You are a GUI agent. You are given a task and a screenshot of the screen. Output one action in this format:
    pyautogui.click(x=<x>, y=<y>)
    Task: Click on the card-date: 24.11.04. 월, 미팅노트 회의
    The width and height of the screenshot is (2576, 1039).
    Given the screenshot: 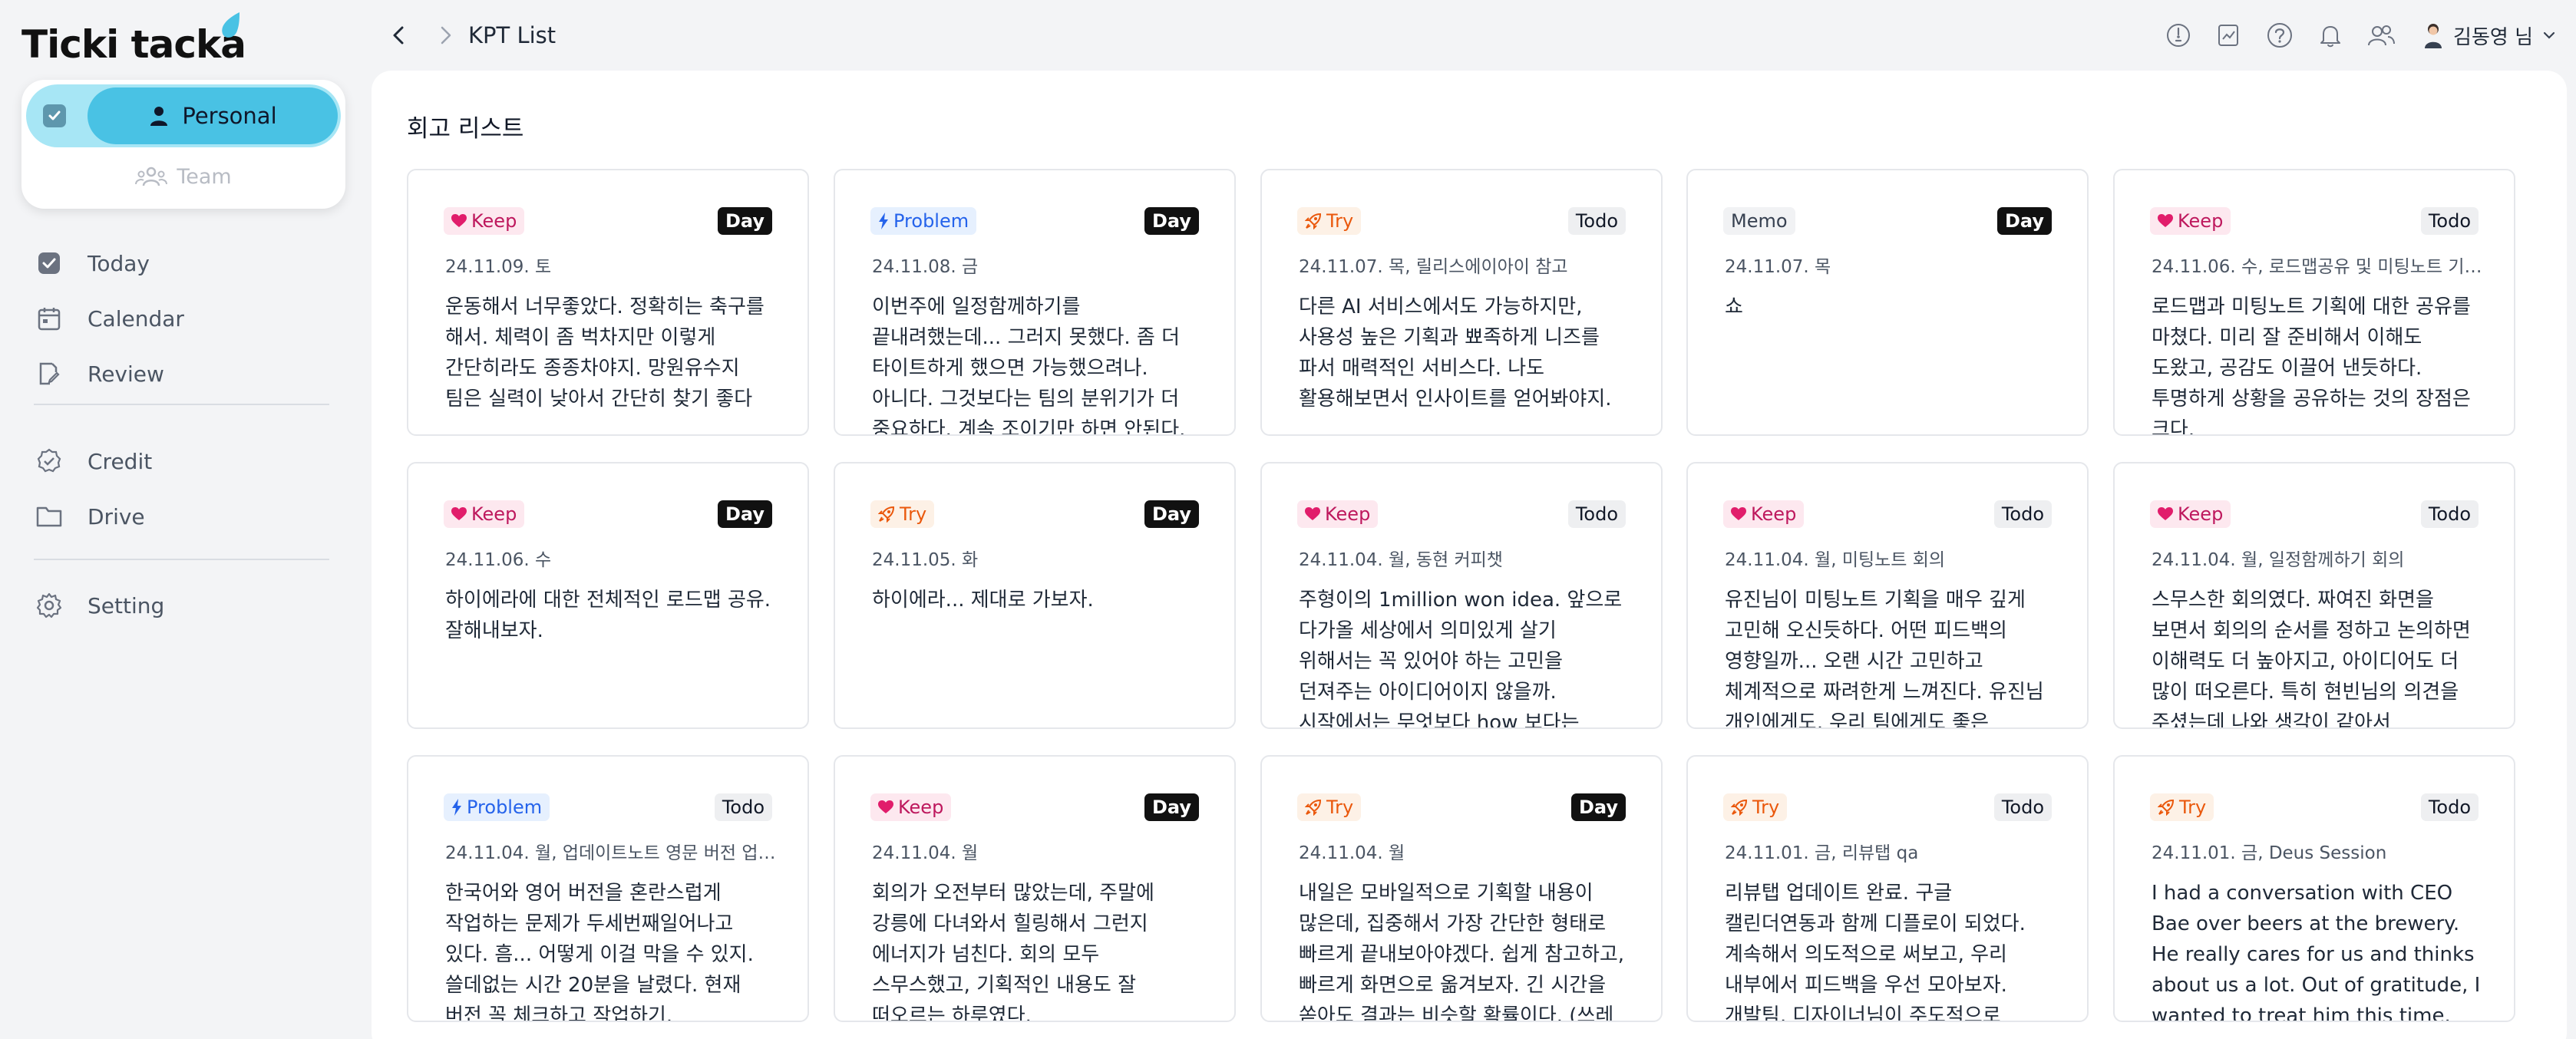 What is the action you would take?
    pyautogui.click(x=1835, y=560)
    